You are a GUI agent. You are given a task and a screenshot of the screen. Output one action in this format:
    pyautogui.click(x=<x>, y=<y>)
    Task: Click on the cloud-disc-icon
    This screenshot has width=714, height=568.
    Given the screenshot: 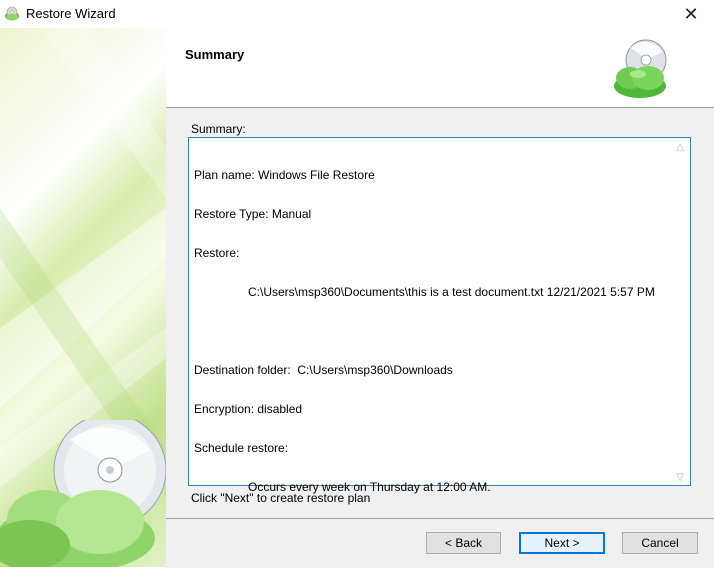 What is the action you would take?
    pyautogui.click(x=12, y=13)
    